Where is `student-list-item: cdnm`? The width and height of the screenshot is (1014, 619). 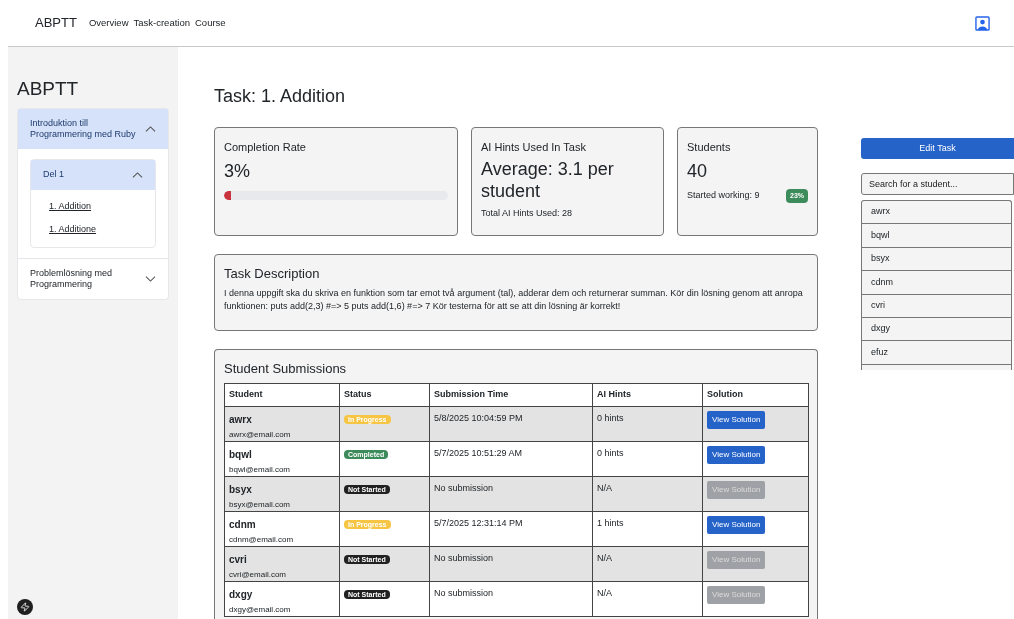
student-list-item: cdnm is located at coordinates (936, 283).